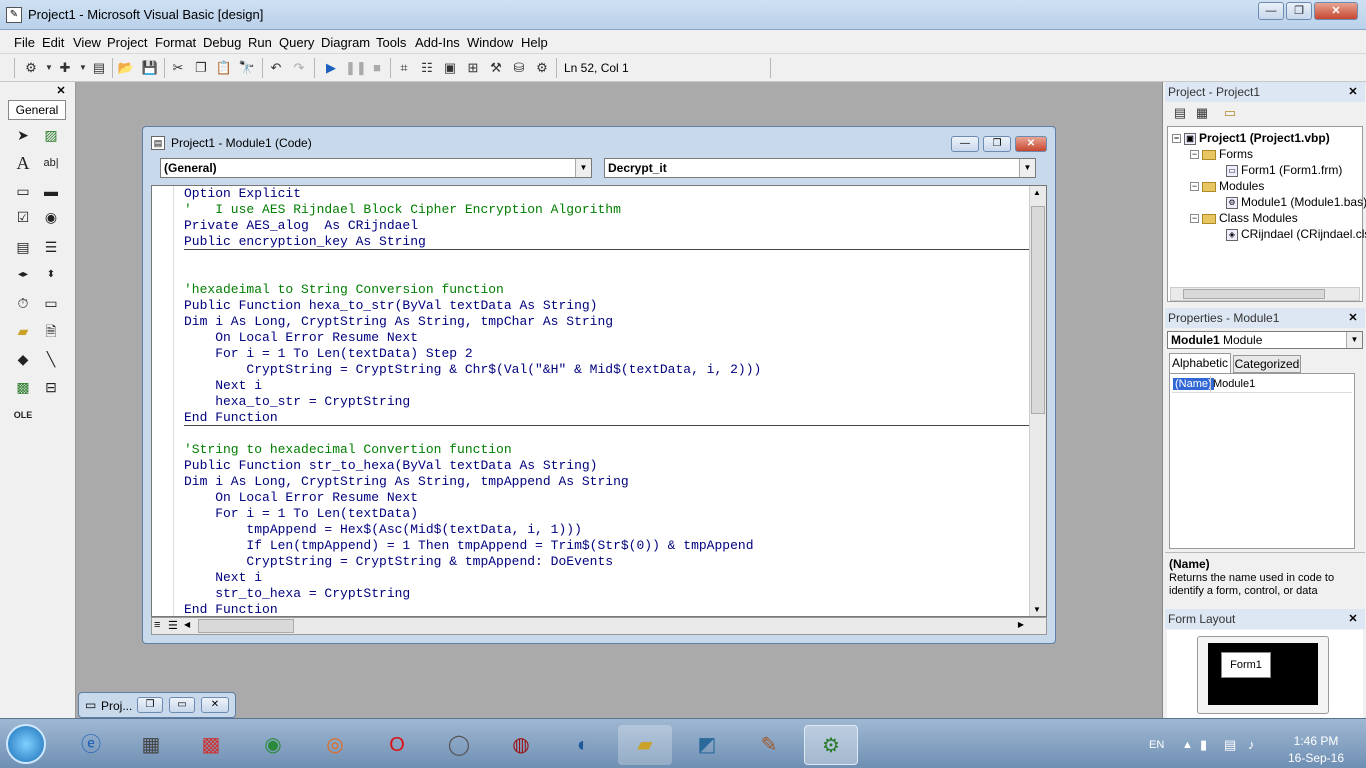 The width and height of the screenshot is (1366, 768). Describe the element at coordinates (335, 745) in the screenshot. I see `firefox-icon: ◎` at that location.